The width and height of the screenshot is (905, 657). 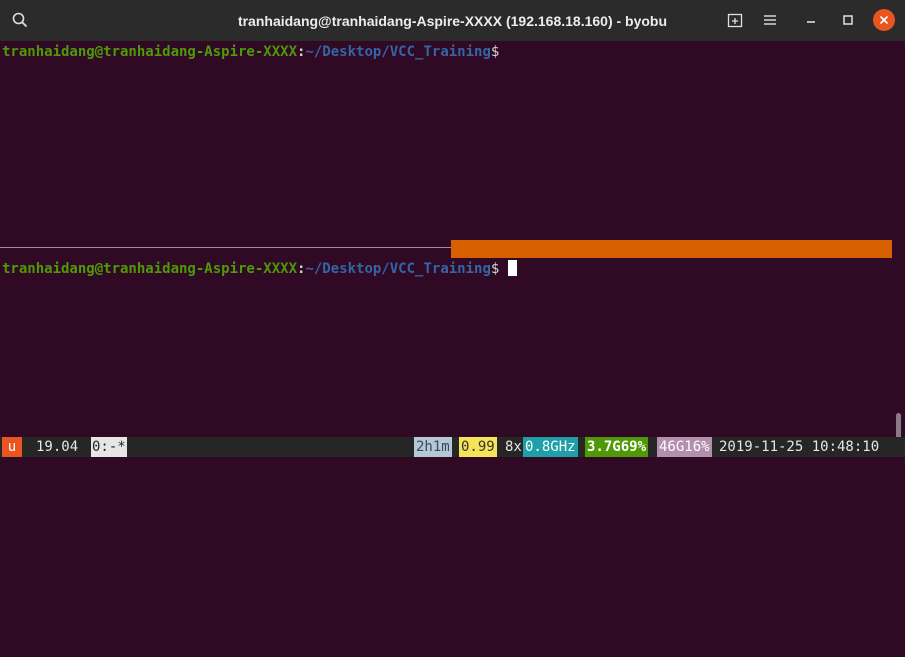 I want to click on maximize-button, so click(x=848, y=20).